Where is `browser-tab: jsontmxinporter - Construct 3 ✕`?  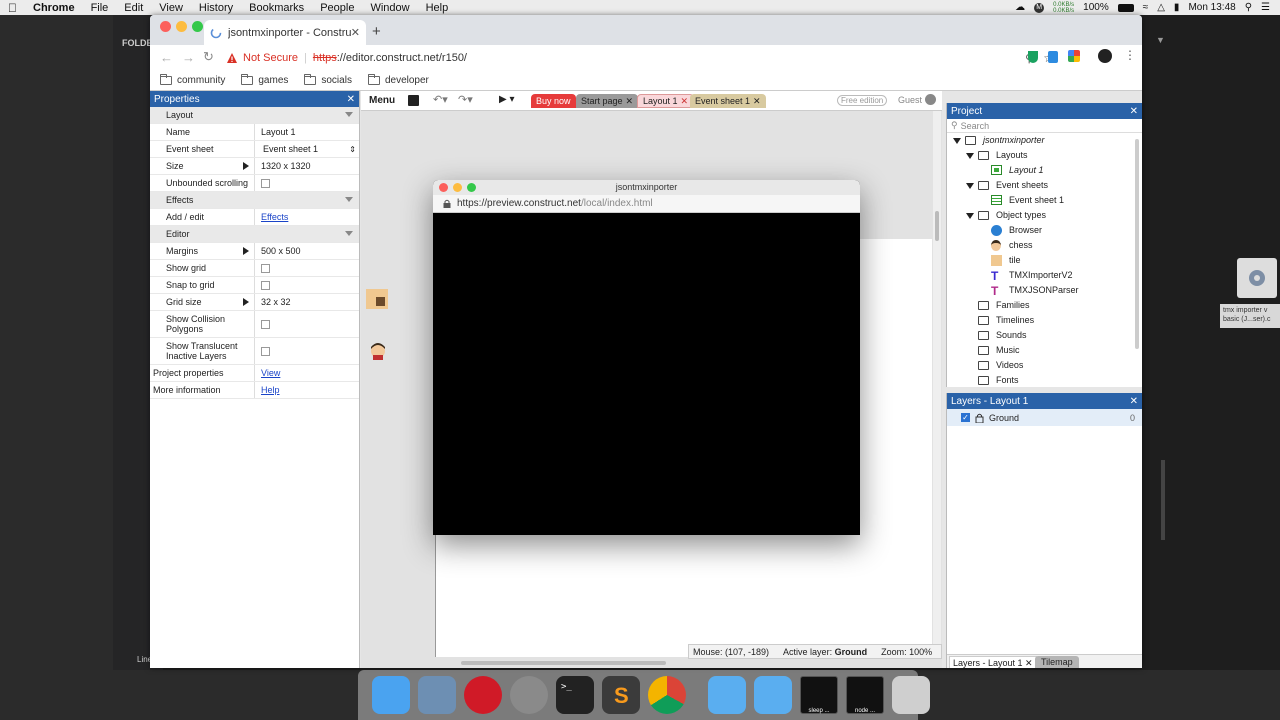
browser-tab: jsontmxinporter - Construct 3 ✕ is located at coordinates (285, 32).